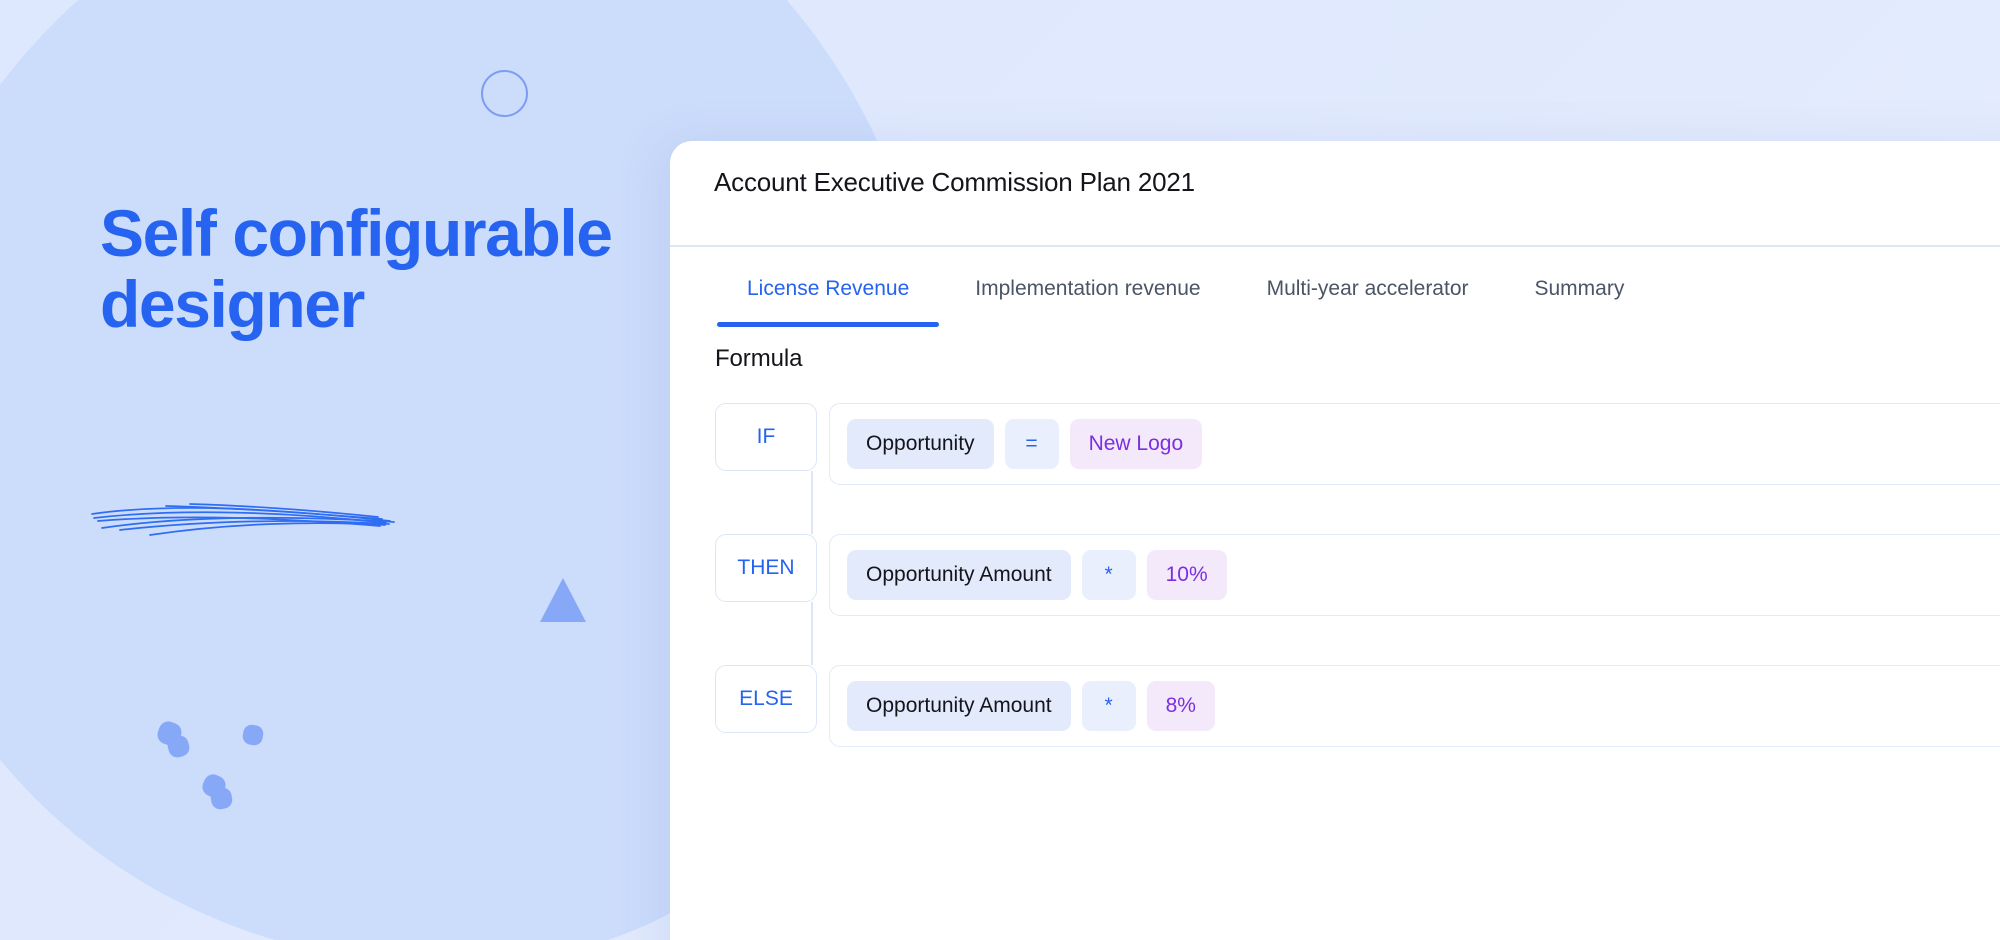 Image resolution: width=2000 pixels, height=940 pixels. What do you see at coordinates (1031, 444) in the screenshot?
I see `chip-operator: =` at bounding box center [1031, 444].